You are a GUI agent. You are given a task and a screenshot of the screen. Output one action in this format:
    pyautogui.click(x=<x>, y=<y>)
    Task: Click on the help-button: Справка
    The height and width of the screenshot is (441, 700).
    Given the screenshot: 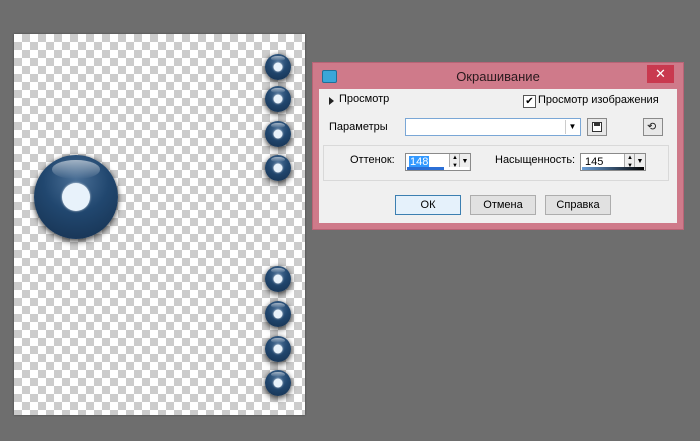 What is the action you would take?
    pyautogui.click(x=578, y=205)
    